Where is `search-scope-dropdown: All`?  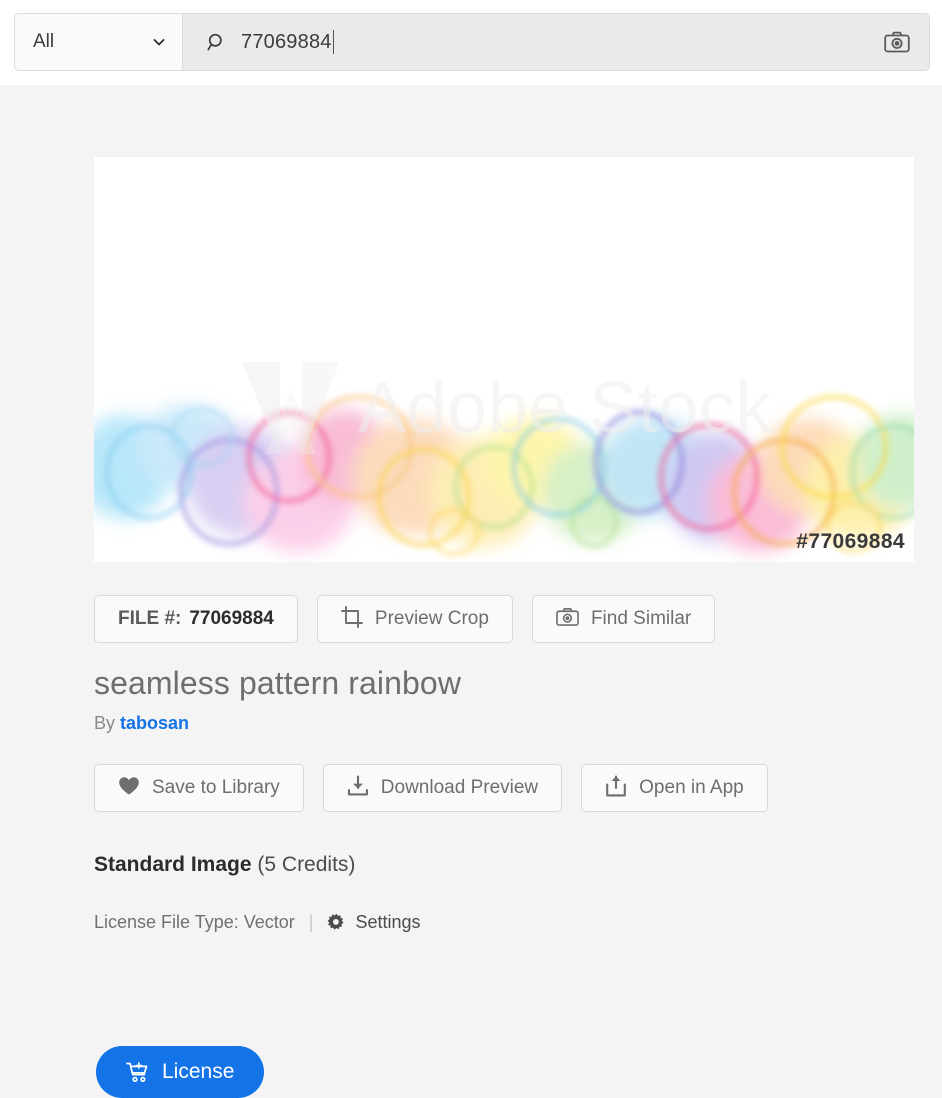 search-scope-dropdown: All is located at coordinates (99, 42).